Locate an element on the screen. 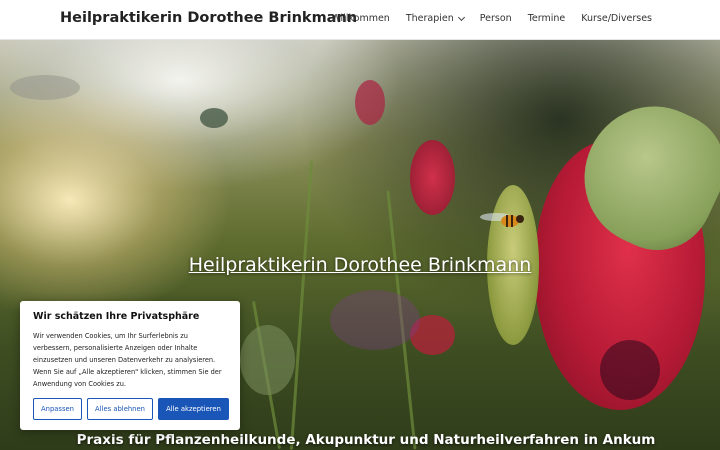  accept-all-button: Alle akzeptieren is located at coordinates (193, 409).